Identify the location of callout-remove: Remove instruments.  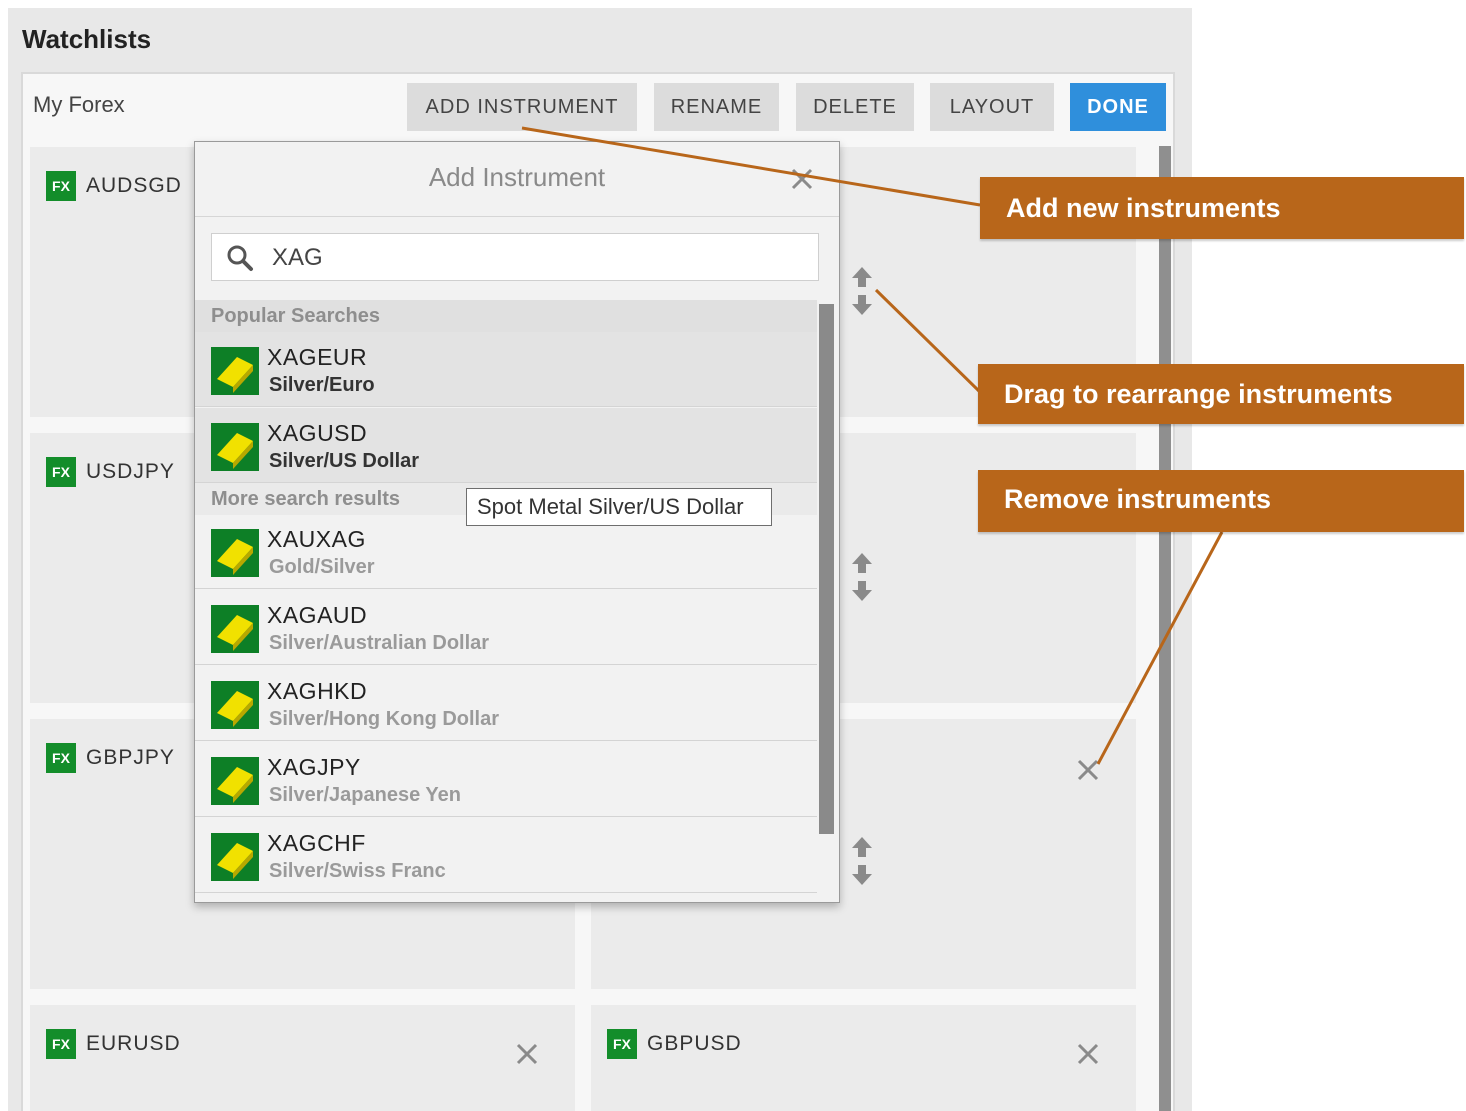
(1221, 501).